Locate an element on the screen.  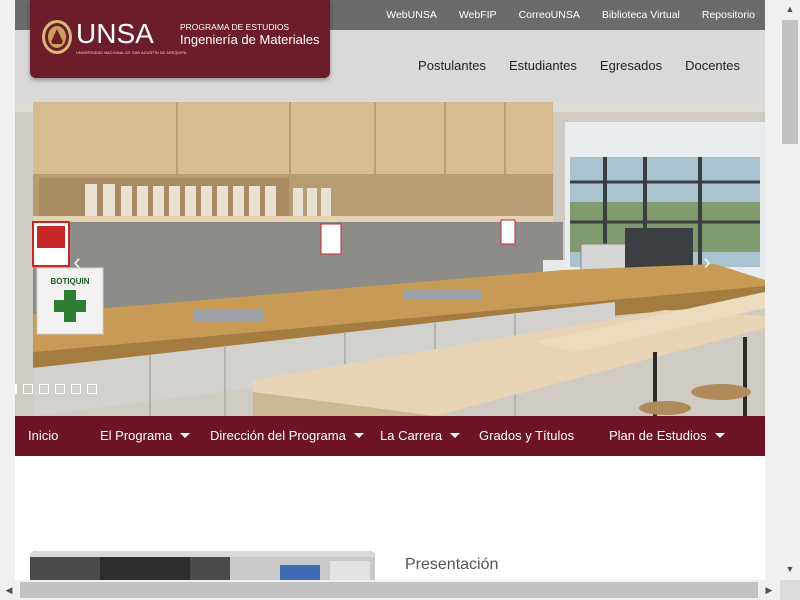
nav-plan-de-estudios: Plan de Estudios is located at coordinates (667, 435).